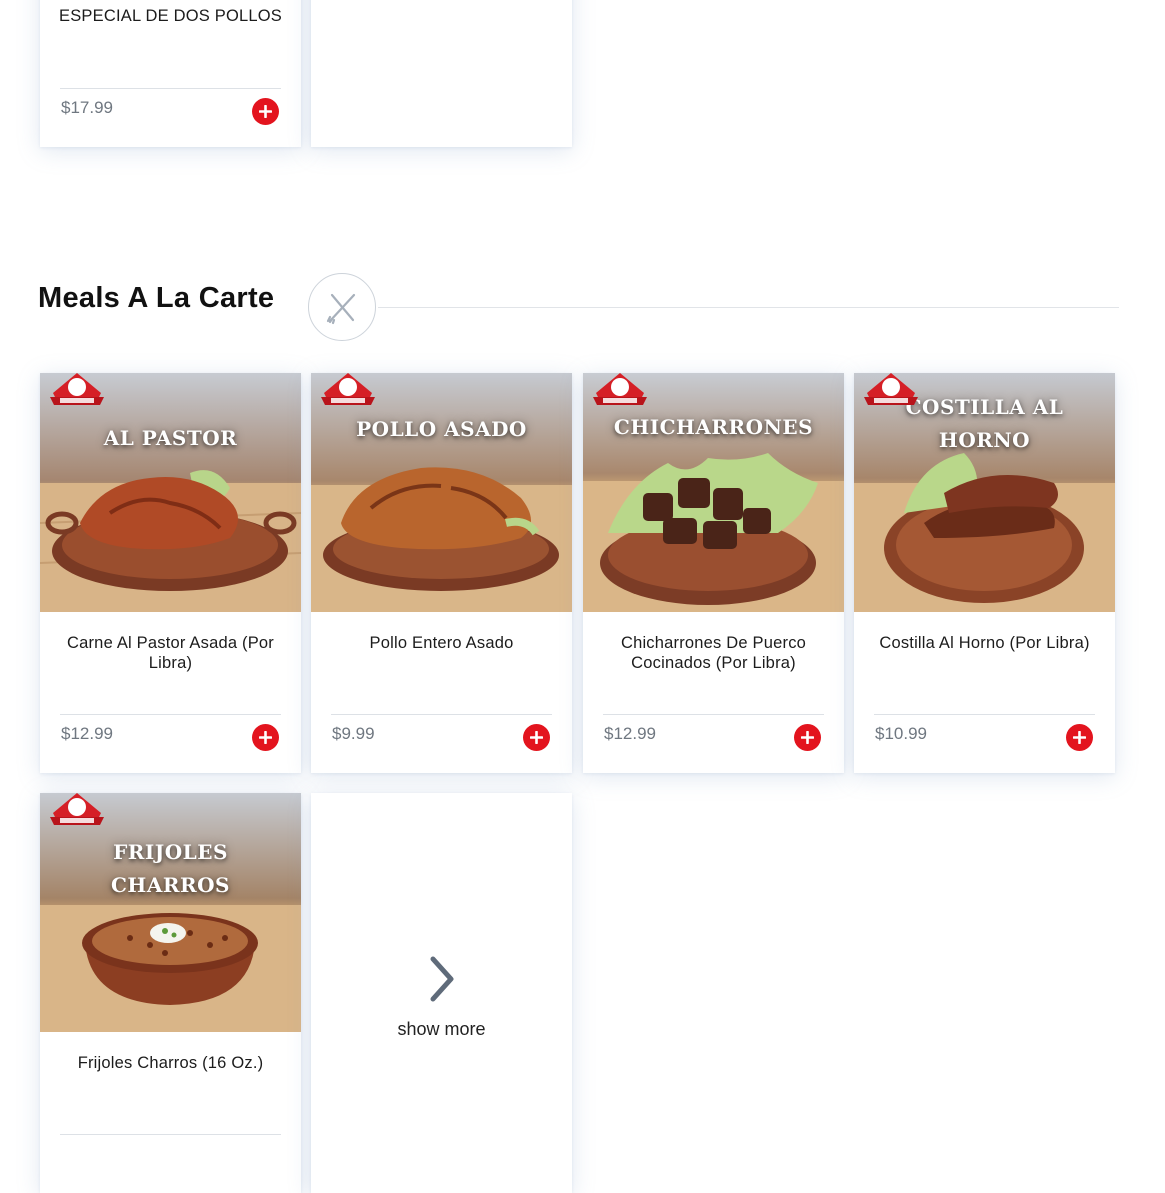  Describe the element at coordinates (441, 643) in the screenshot. I see `menu-item-name: Pollo Entero Asado` at that location.